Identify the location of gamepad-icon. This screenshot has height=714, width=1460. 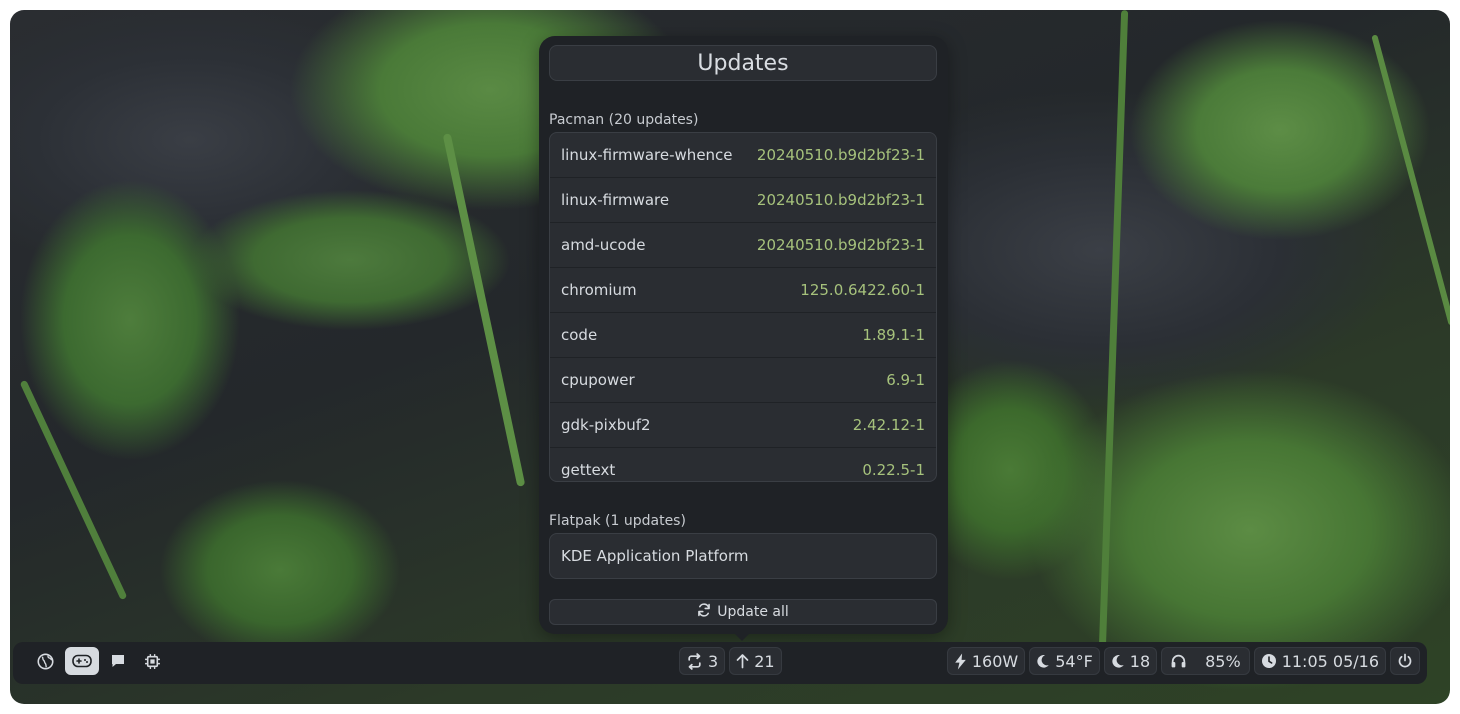
(82, 661).